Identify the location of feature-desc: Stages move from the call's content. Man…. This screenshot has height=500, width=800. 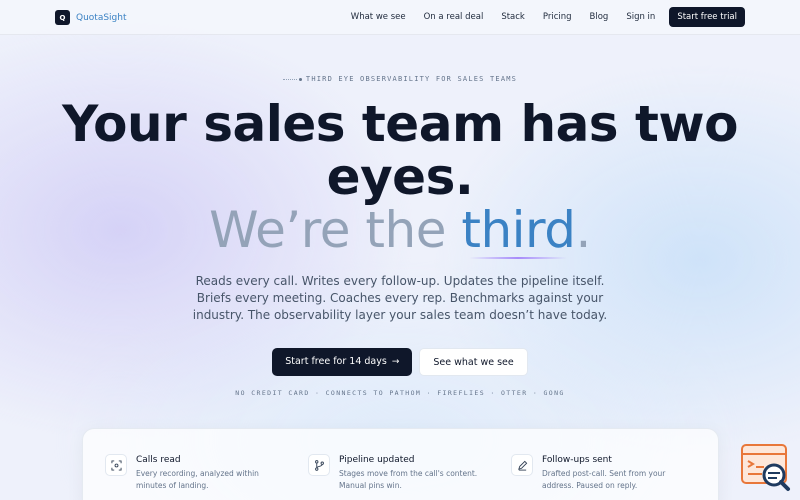
(408, 479).